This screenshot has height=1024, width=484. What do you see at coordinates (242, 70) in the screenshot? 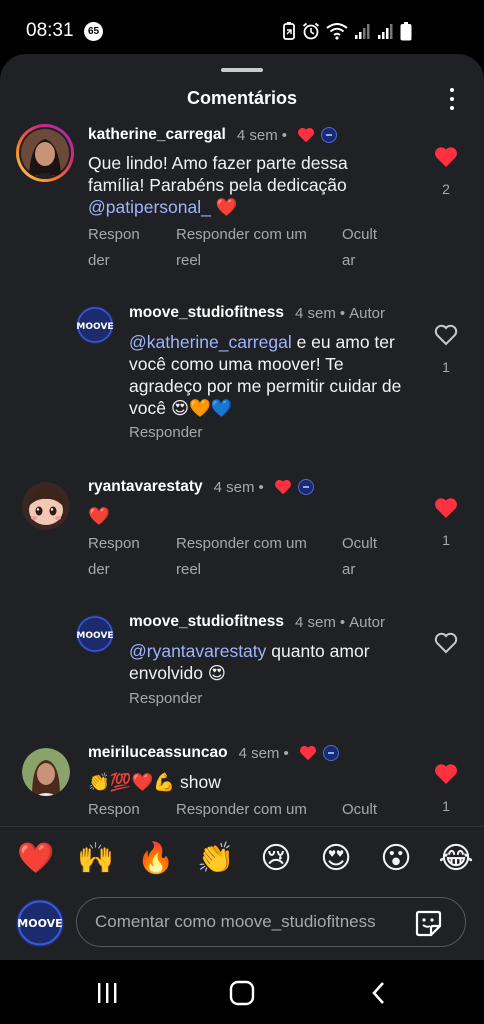
I see `drag-handle` at bounding box center [242, 70].